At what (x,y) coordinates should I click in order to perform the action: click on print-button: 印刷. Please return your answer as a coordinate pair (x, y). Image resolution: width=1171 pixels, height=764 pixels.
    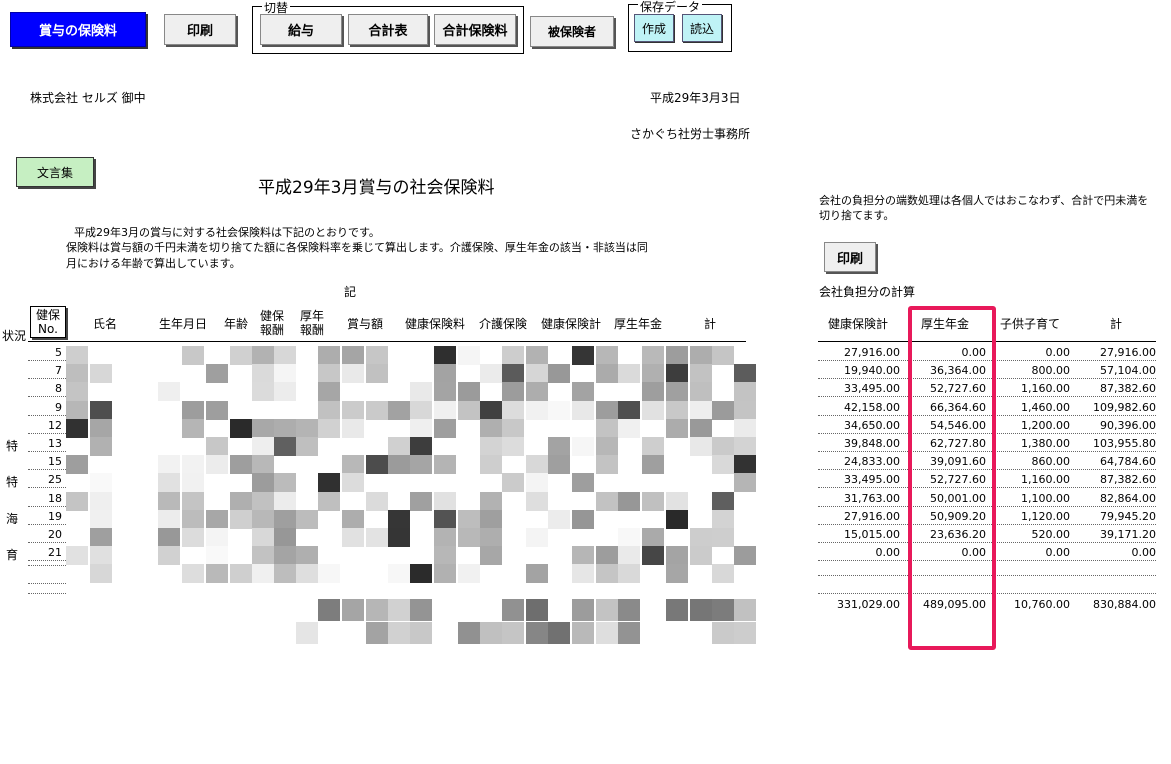
    Looking at the image, I should click on (200, 29).